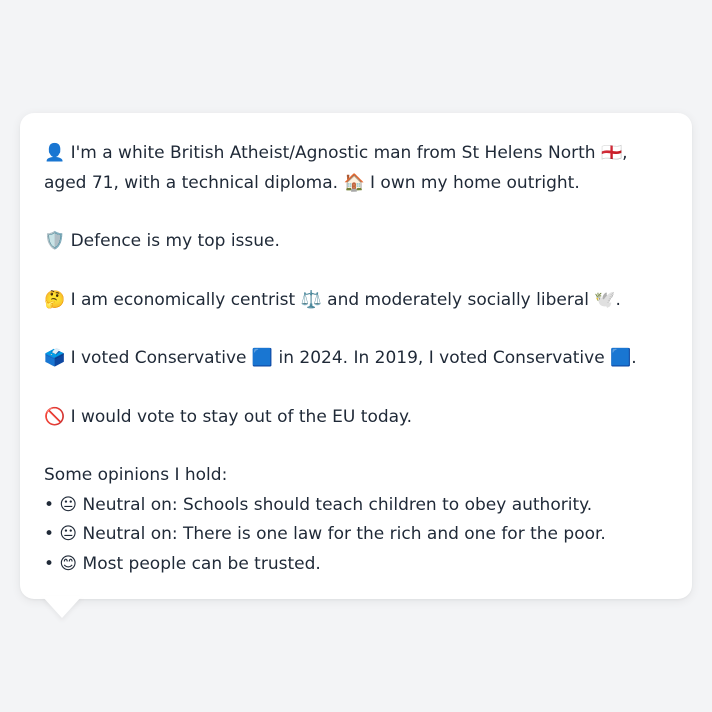  I want to click on opinion-item: • 😊 Most people can be trusted., so click(182, 563).